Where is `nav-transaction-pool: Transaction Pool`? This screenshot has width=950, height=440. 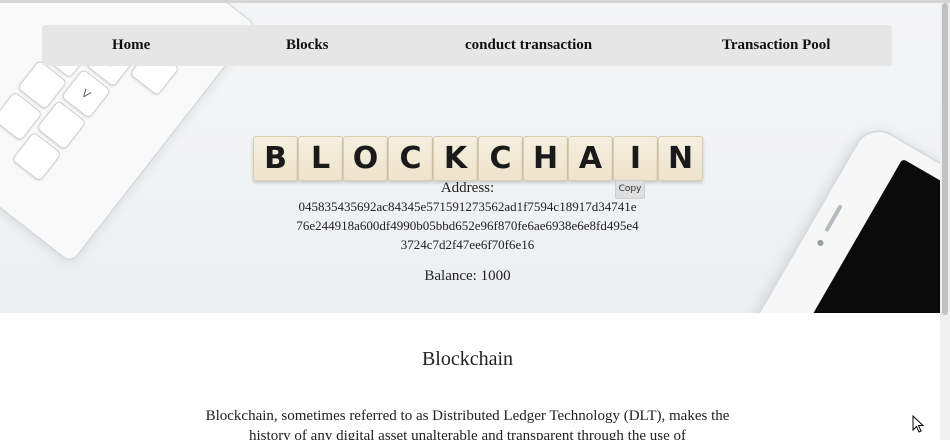 nav-transaction-pool: Transaction Pool is located at coordinates (776, 45).